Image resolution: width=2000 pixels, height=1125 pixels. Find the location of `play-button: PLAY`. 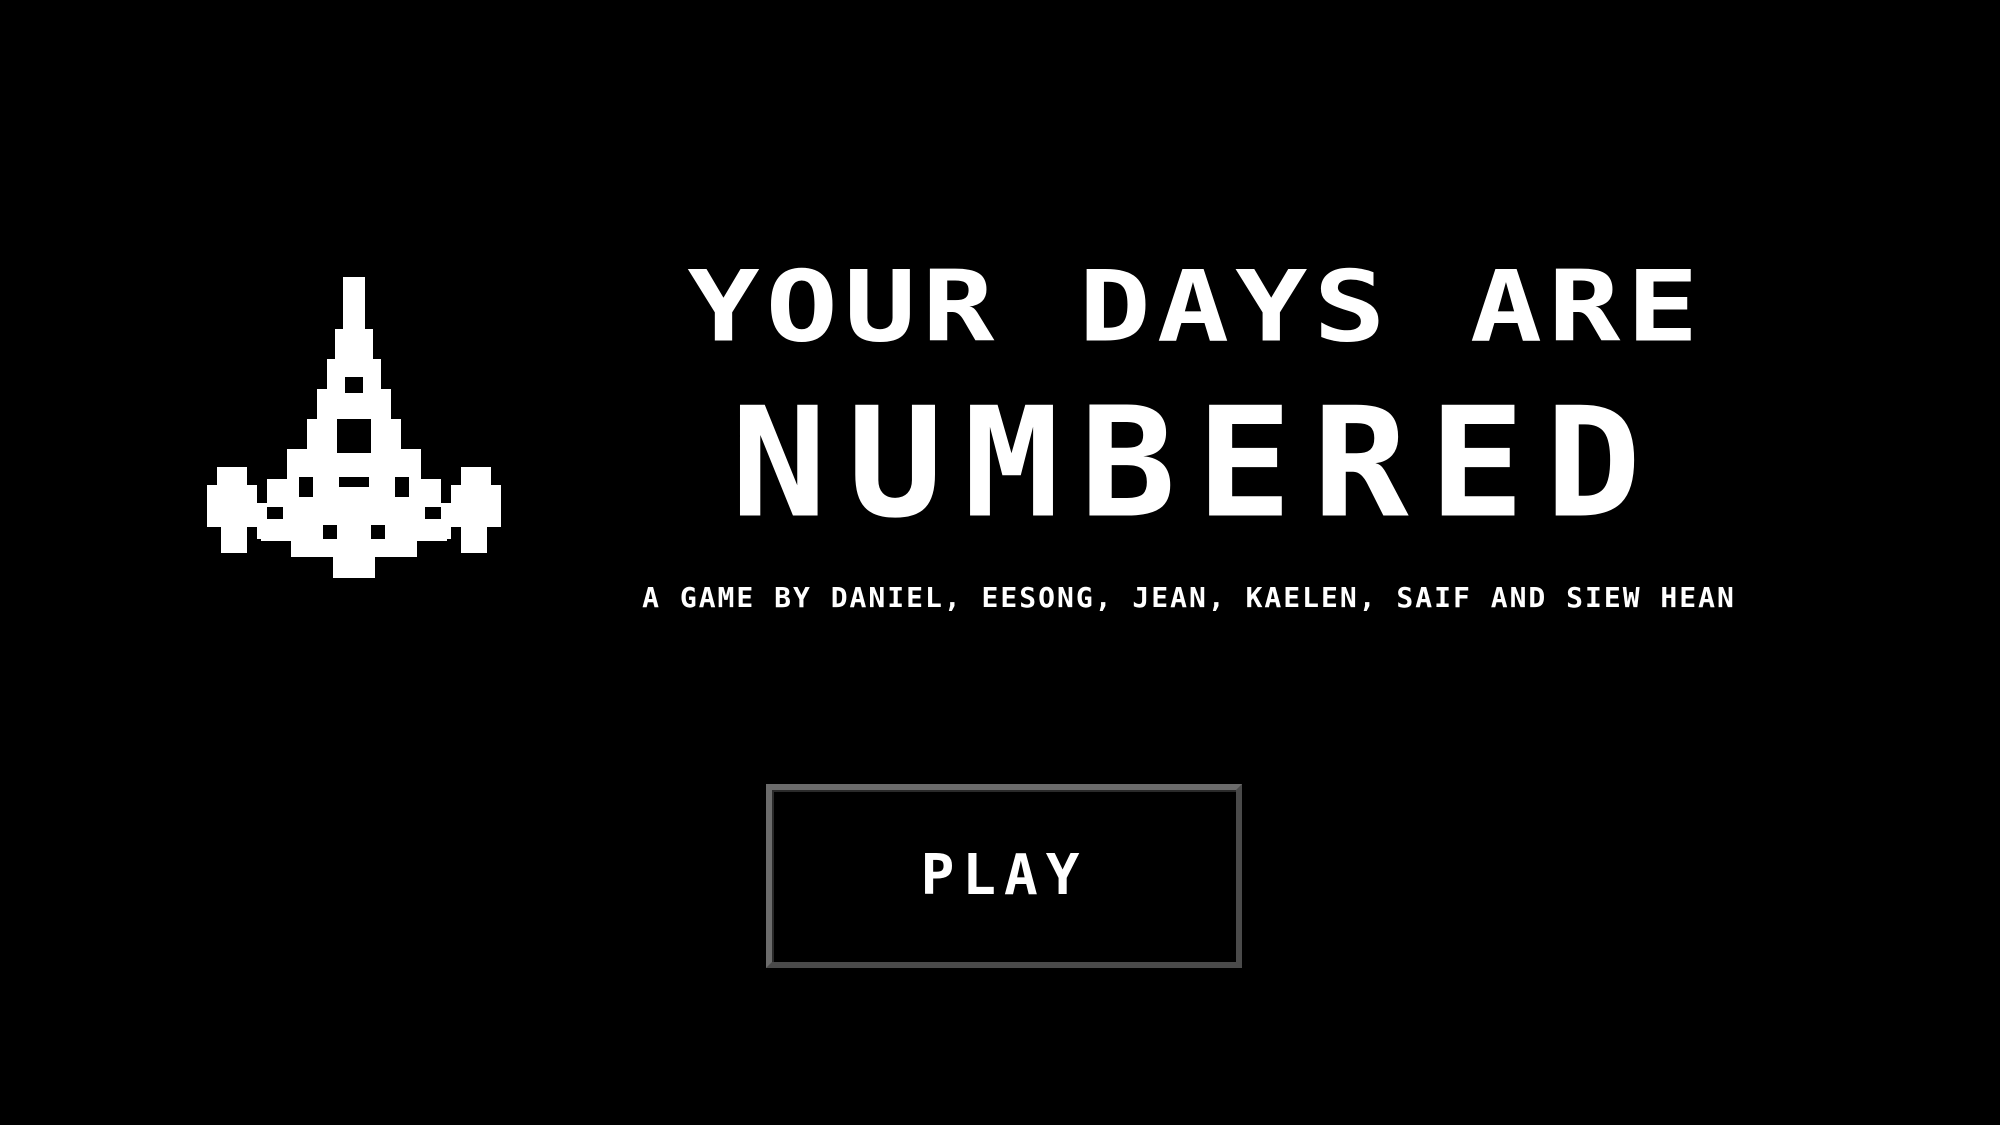

play-button: PLAY is located at coordinates (1004, 876).